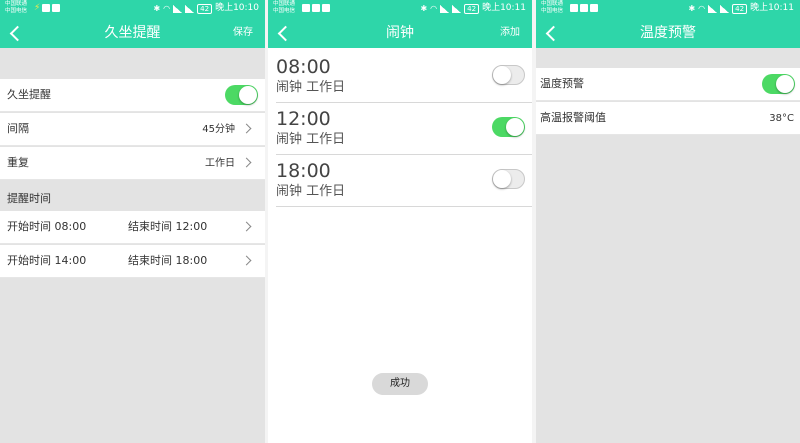 The image size is (800, 443). What do you see at coordinates (668, 118) in the screenshot?
I see `threshold-row: 高温报警阈值 38°C` at bounding box center [668, 118].